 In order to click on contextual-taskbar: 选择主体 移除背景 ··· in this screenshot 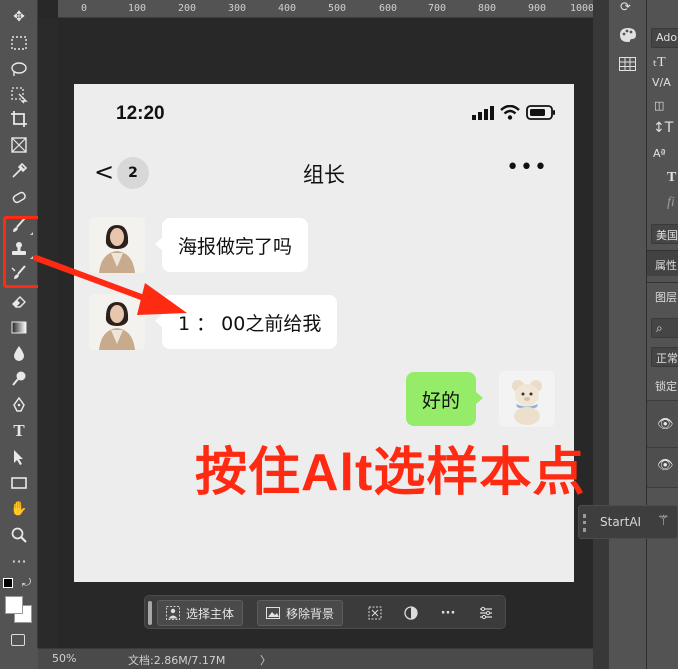, I will do `click(325, 612)`.